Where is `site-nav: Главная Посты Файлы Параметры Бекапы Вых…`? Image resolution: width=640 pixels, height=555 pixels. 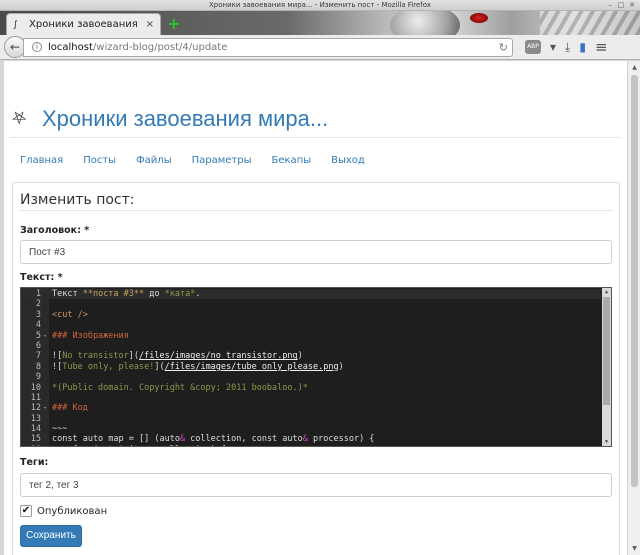
site-nav: Главная Посты Файлы Параметры Бекапы Вых… is located at coordinates (192, 160).